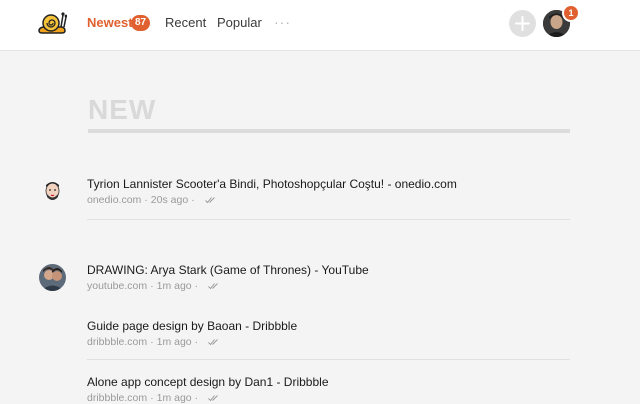  I want to click on youtube-avatar-icon, so click(52, 277).